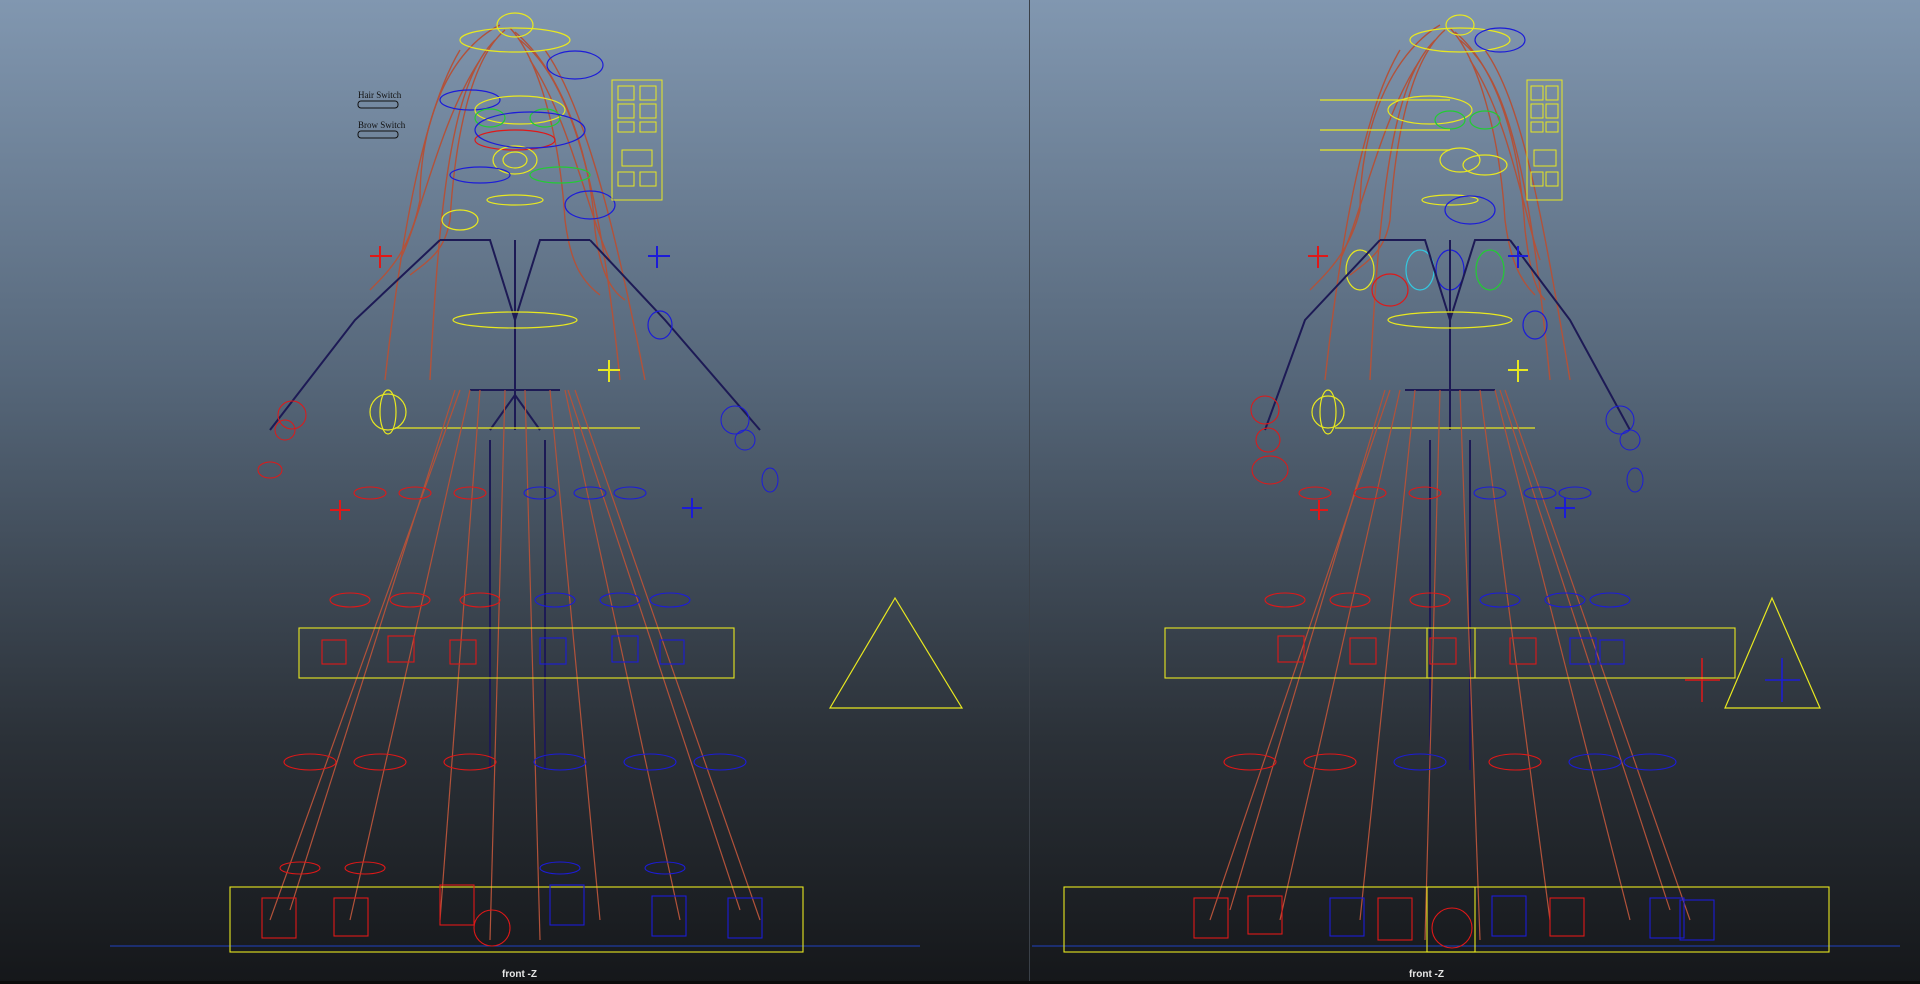  Describe the element at coordinates (1426, 974) in the screenshot. I see `camera-label-right: front -Z` at that location.